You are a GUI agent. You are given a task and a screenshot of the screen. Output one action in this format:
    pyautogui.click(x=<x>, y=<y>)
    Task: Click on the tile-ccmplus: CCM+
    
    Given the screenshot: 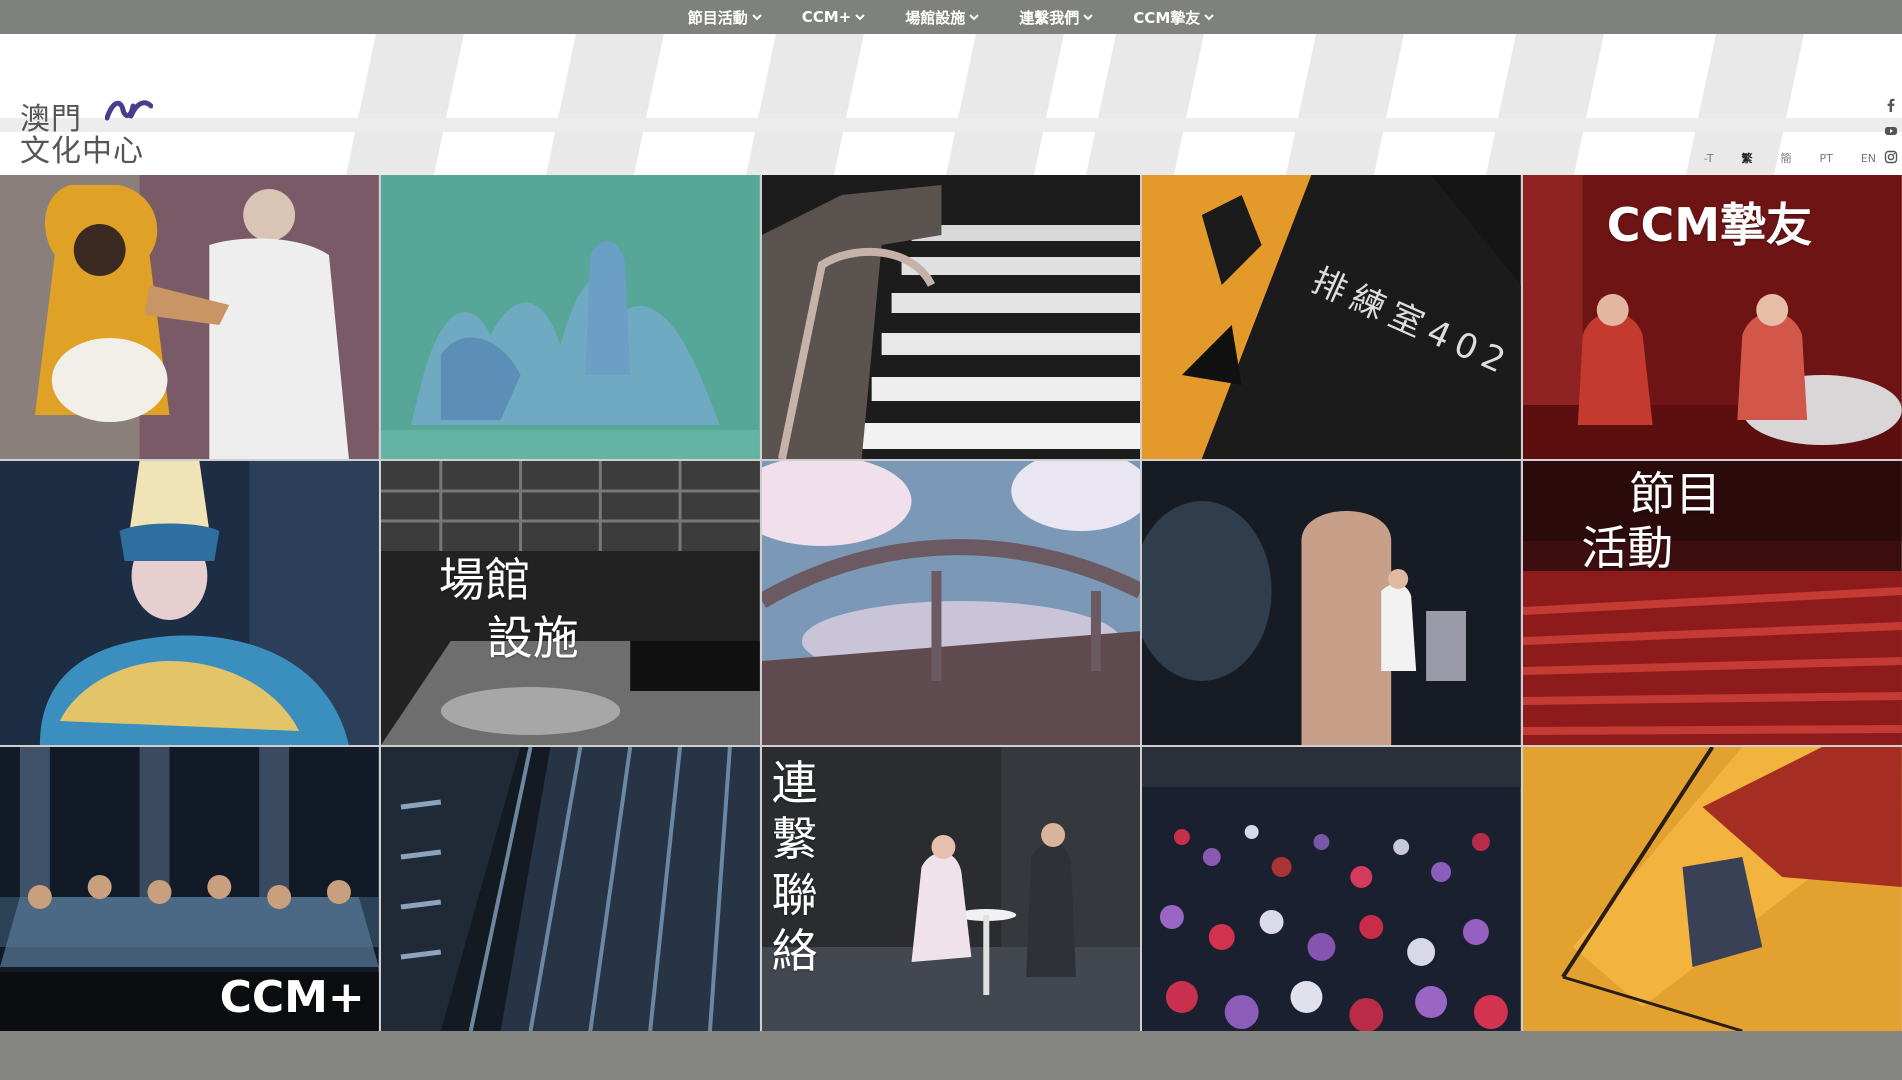 What is the action you would take?
    pyautogui.click(x=189, y=889)
    